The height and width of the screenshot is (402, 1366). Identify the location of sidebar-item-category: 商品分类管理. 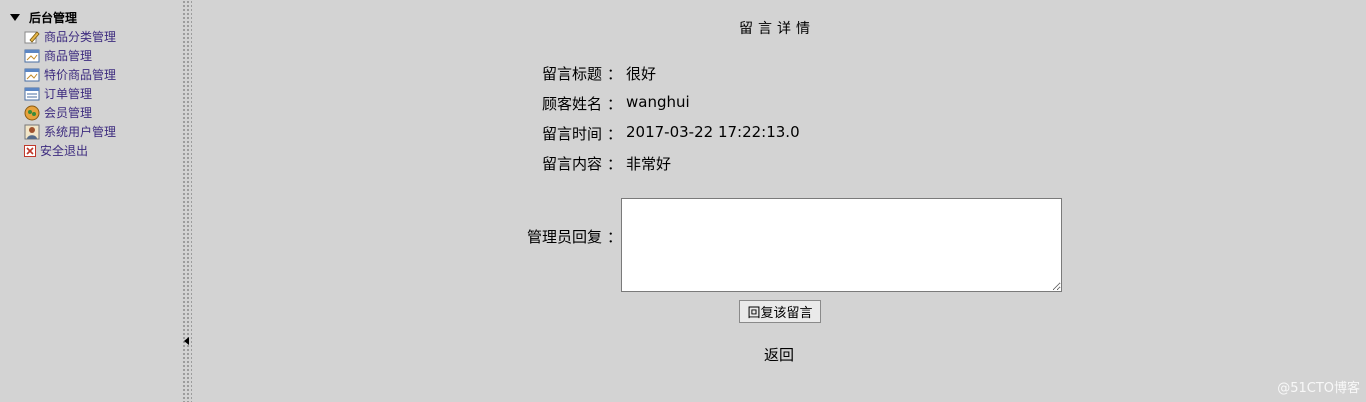
(70, 36).